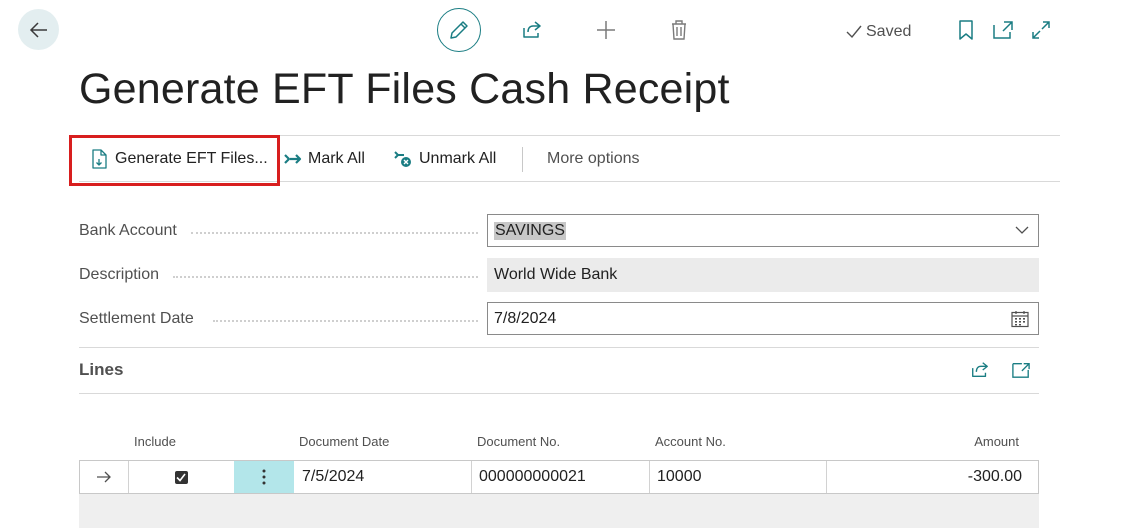 The height and width of the screenshot is (528, 1134). I want to click on trash-icon, so click(679, 30).